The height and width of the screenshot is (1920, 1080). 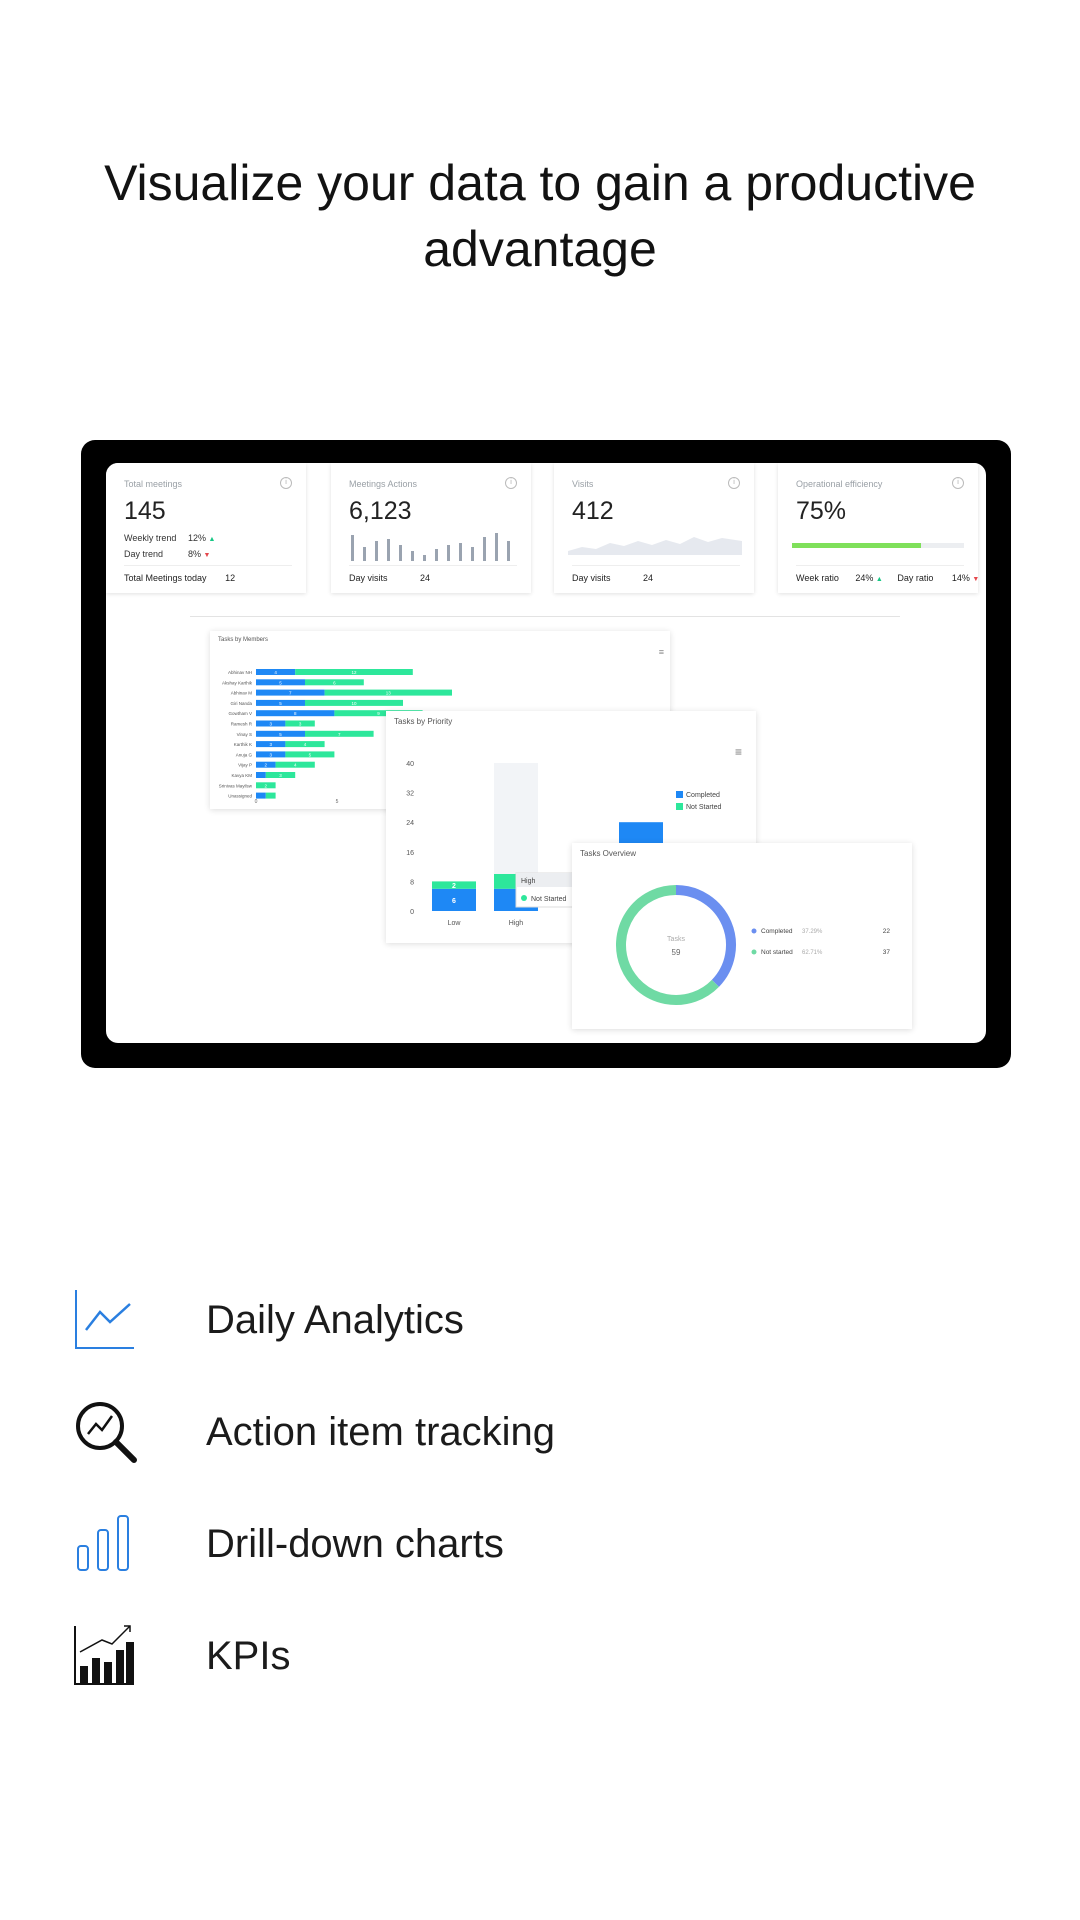 I want to click on feature-label: Action item tracking, so click(x=381, y=1432).